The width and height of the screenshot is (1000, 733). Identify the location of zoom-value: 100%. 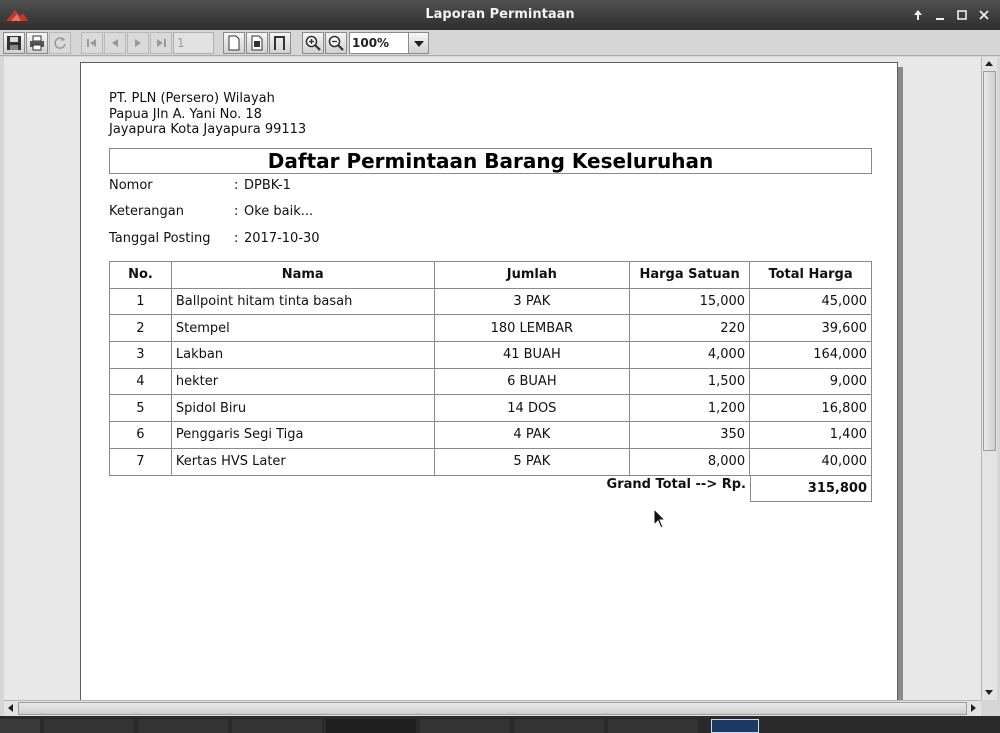
(371, 43).